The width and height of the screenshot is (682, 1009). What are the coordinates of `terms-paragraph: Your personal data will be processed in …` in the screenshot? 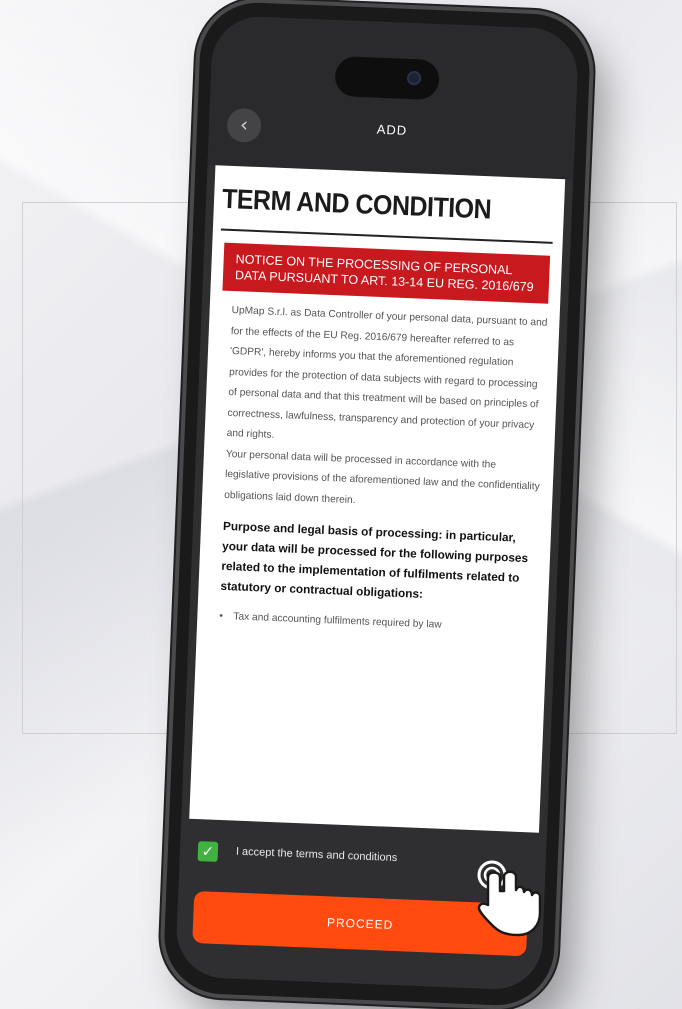 It's located at (382, 477).